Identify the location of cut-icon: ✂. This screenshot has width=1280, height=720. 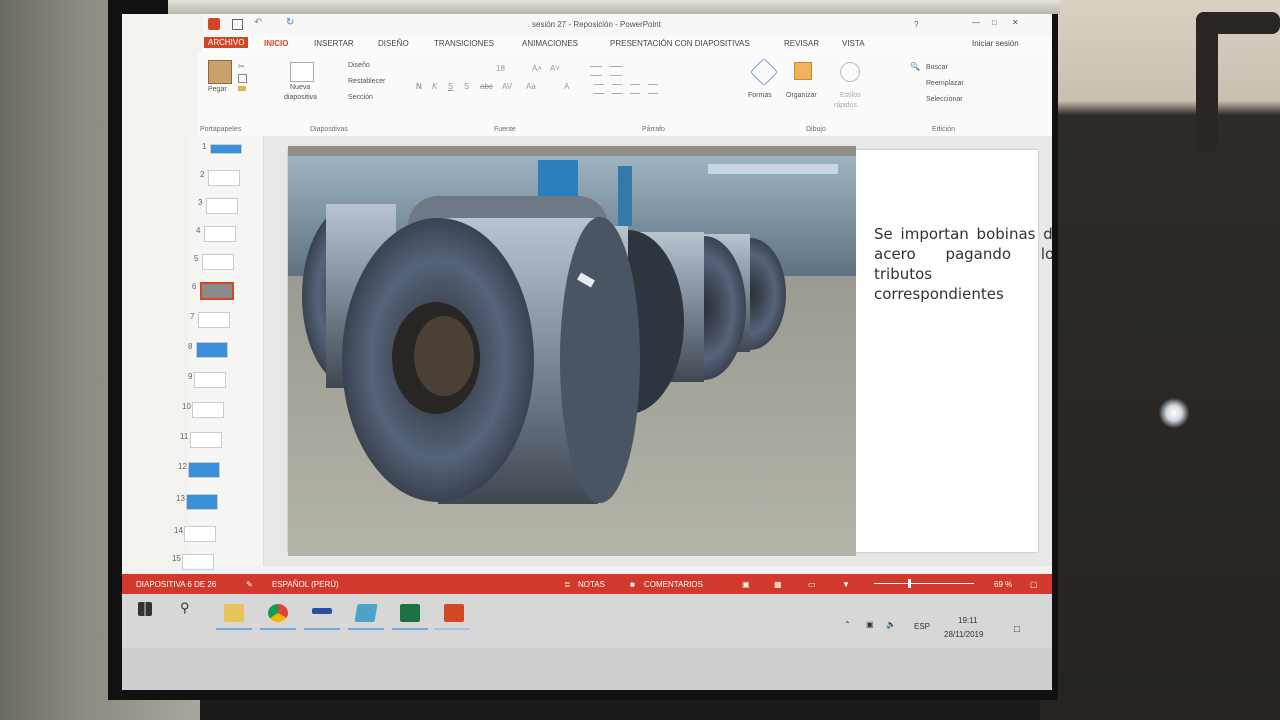
(241, 66).